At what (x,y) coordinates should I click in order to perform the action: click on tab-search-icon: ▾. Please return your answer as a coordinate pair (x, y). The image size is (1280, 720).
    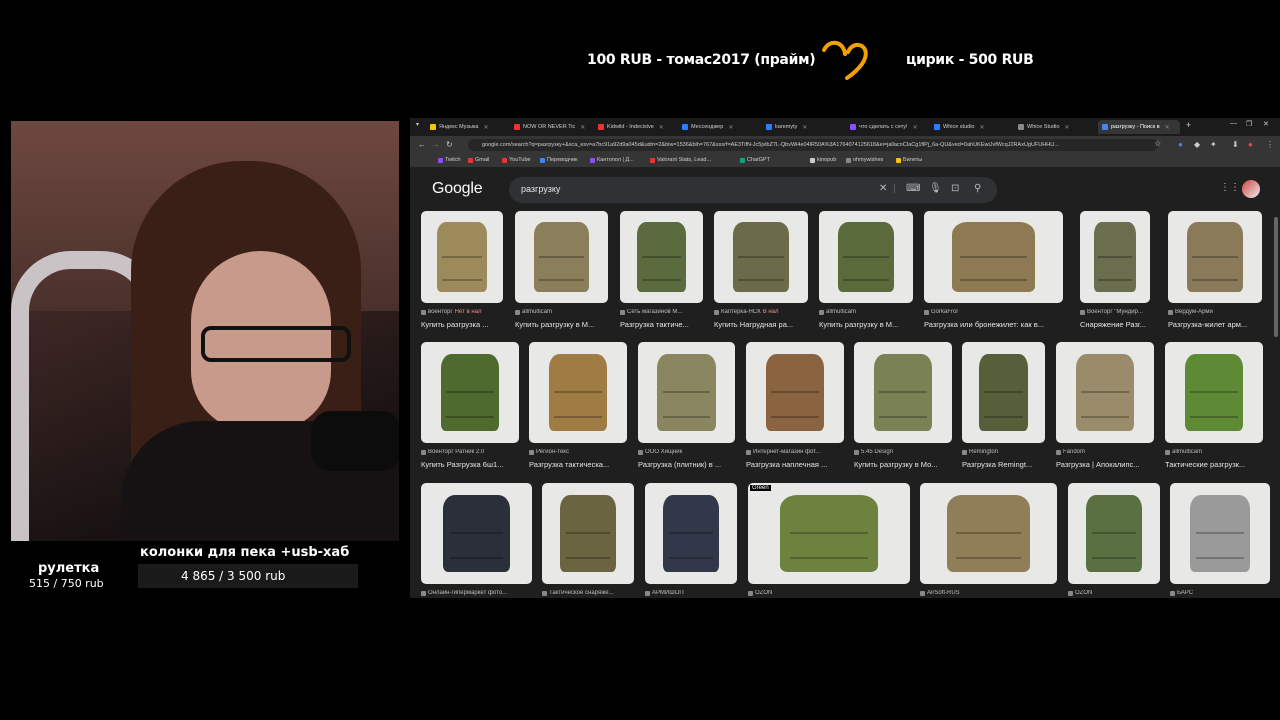
    Looking at the image, I should click on (417, 124).